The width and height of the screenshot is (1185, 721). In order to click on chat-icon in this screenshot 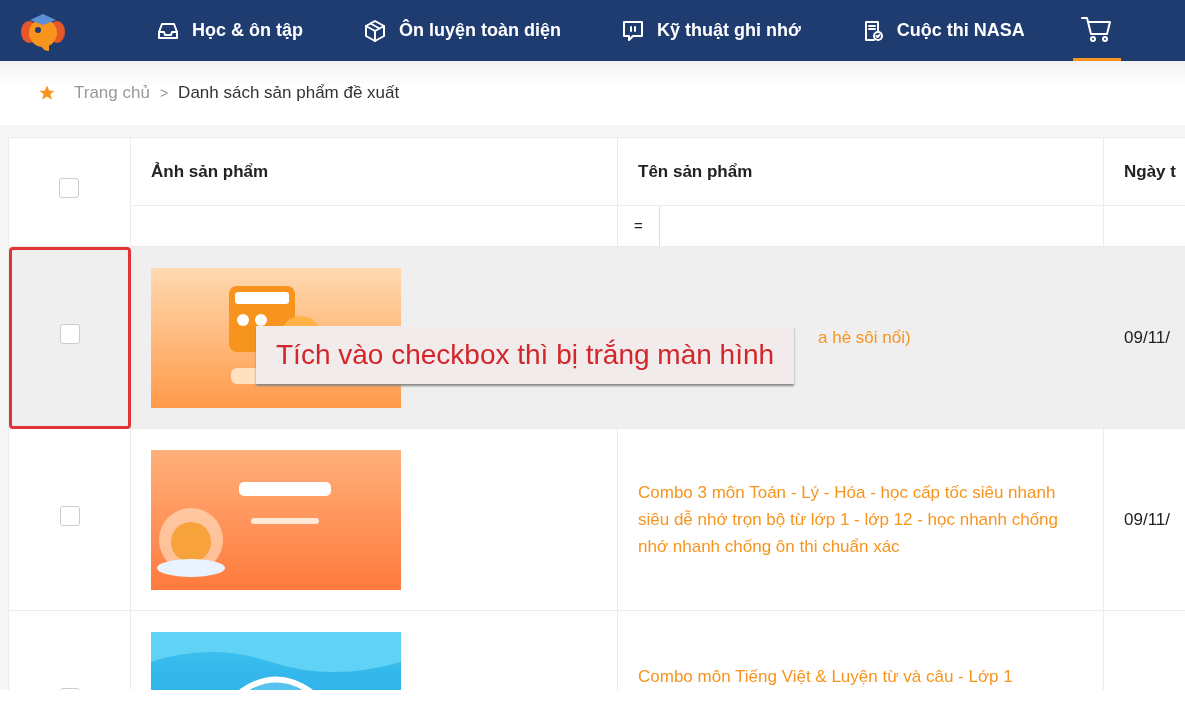, I will do `click(633, 30)`.